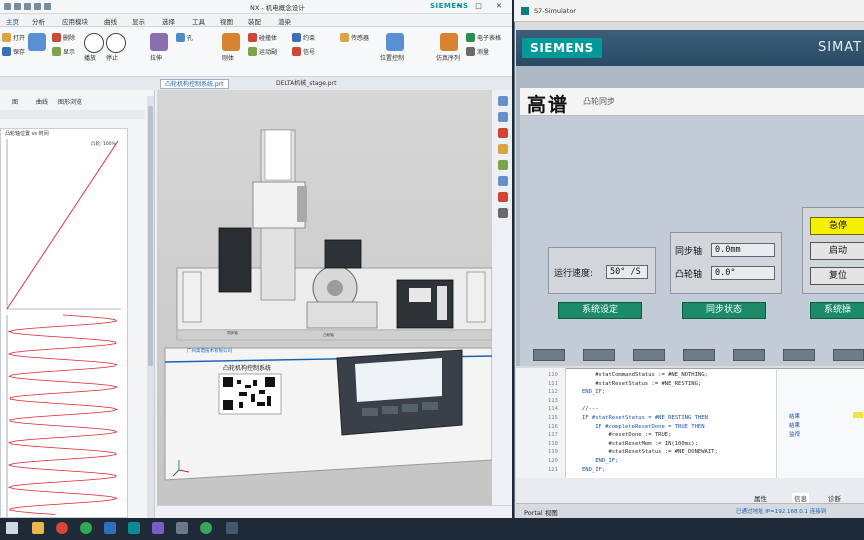 The height and width of the screenshot is (540, 864). What do you see at coordinates (150, 236) in the screenshot?
I see `scroll-thumb` at bounding box center [150, 236].